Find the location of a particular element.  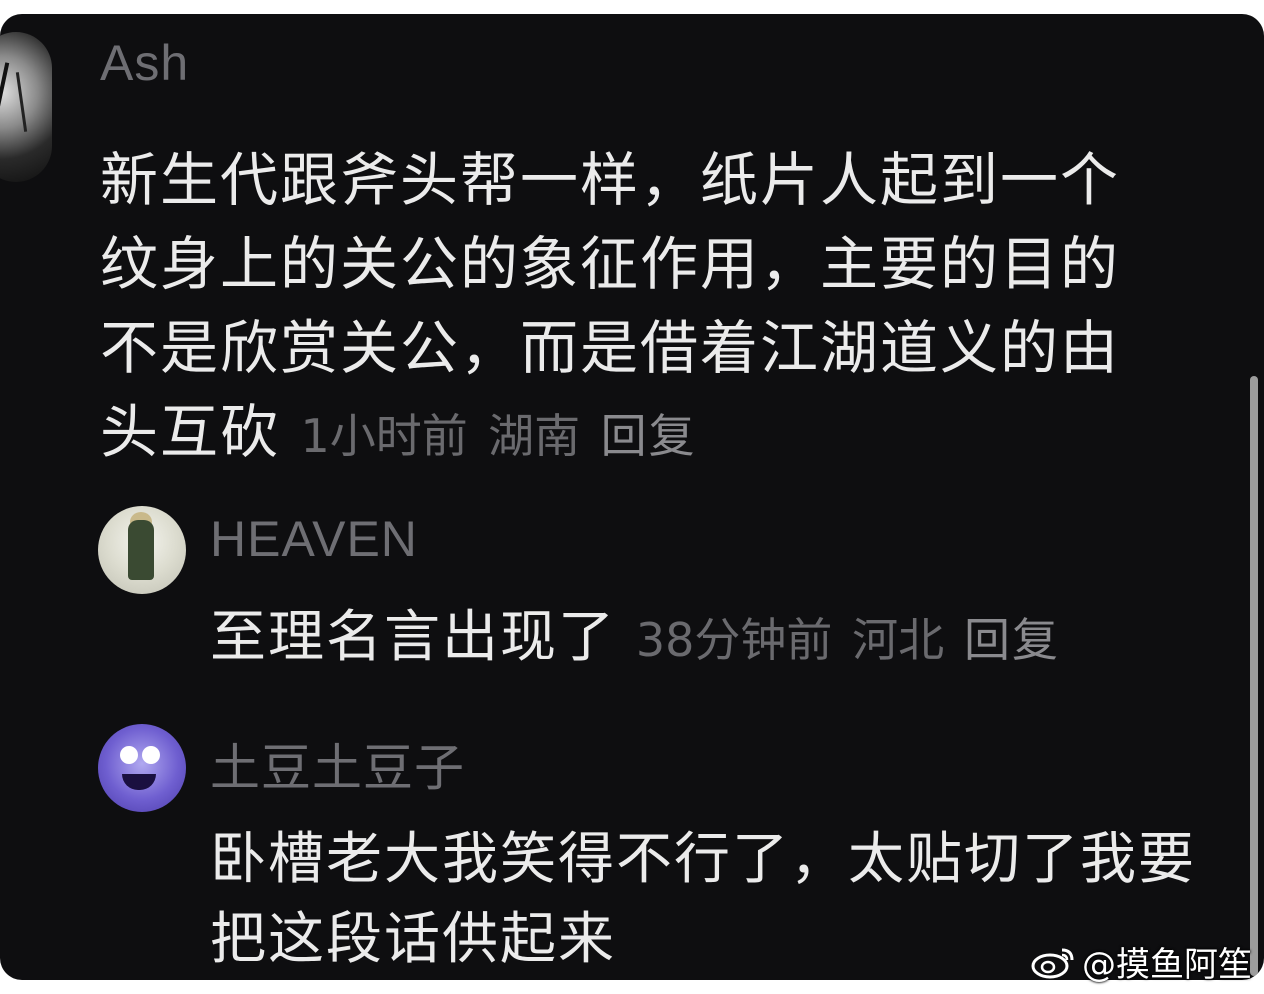

reply-text: 至理名言出现了 38分钟前 河北 回复 is located at coordinates (715, 639).